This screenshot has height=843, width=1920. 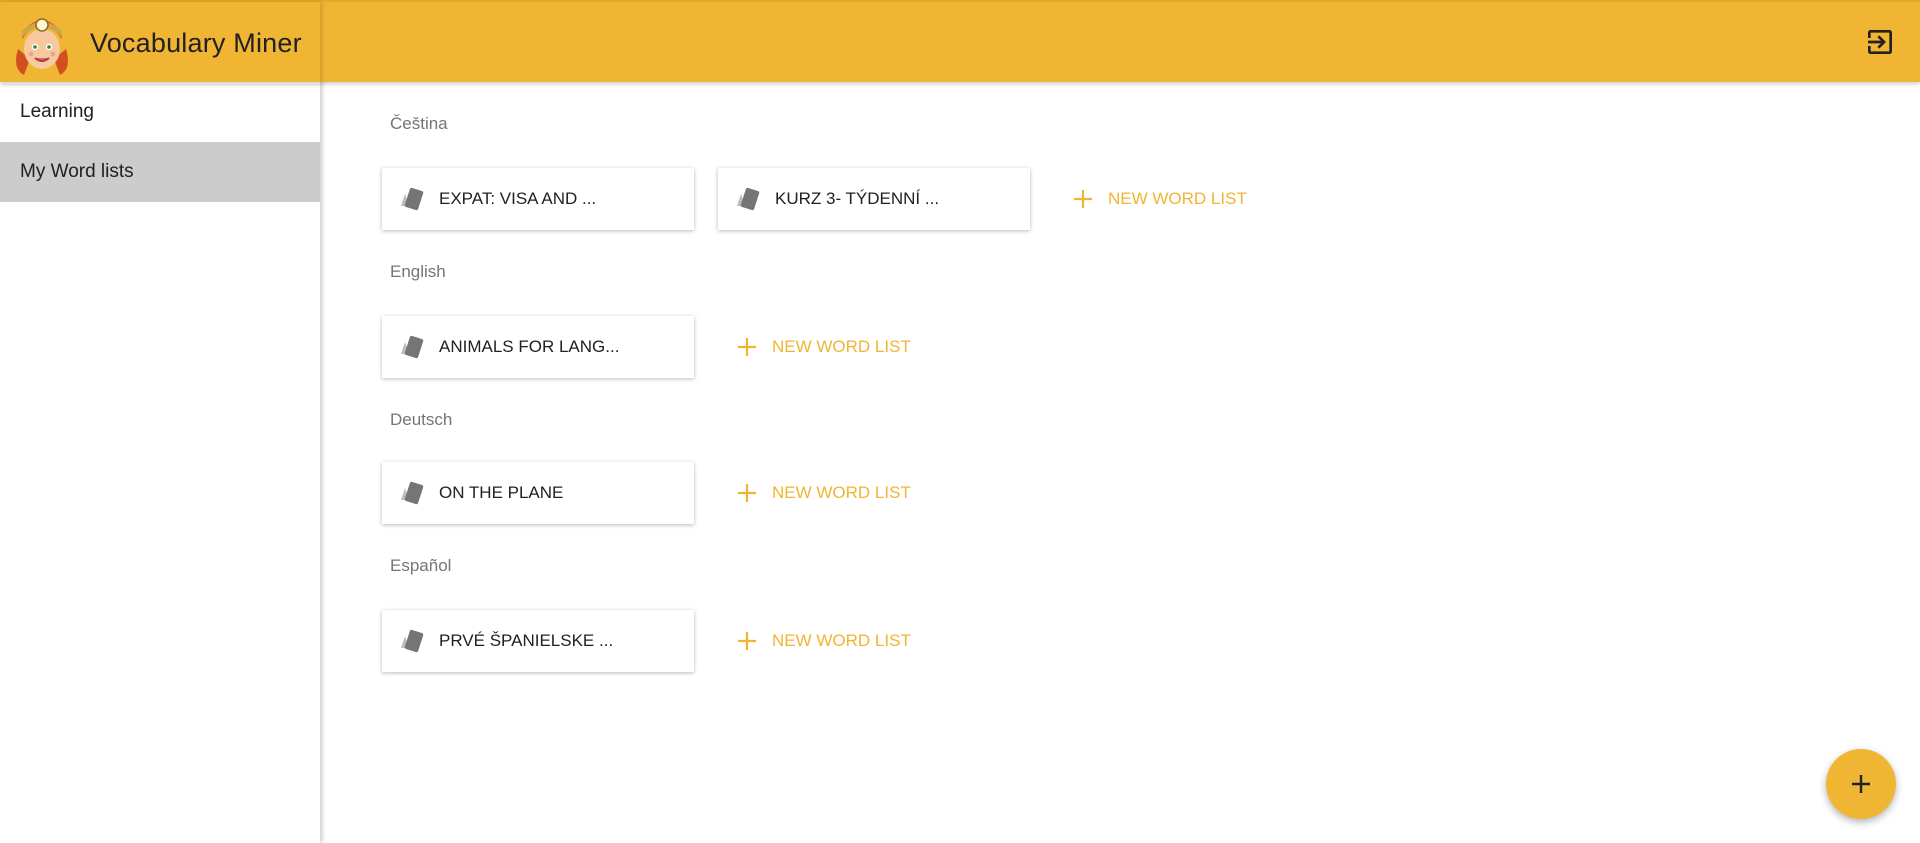 I want to click on word-list-card: ON THE PLANE, so click(x=538, y=493).